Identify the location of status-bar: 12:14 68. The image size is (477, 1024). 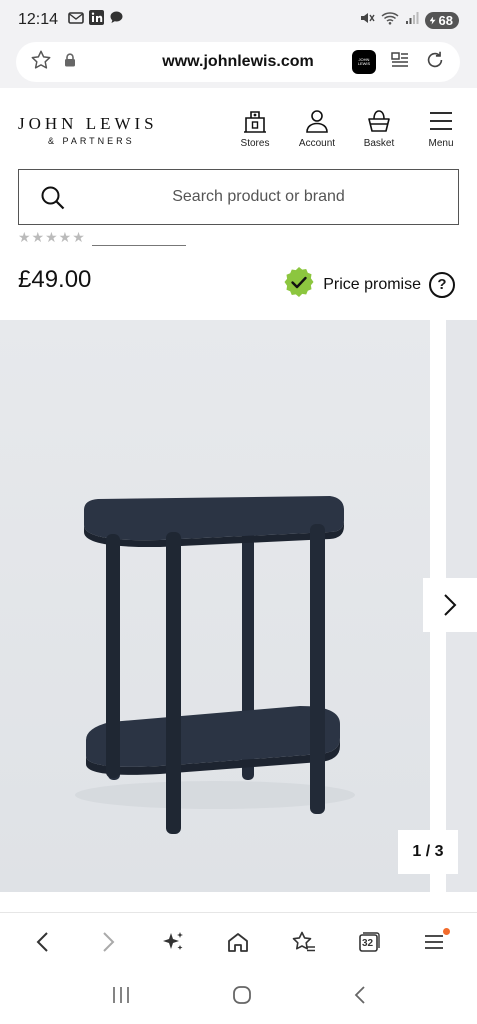
(238, 20).